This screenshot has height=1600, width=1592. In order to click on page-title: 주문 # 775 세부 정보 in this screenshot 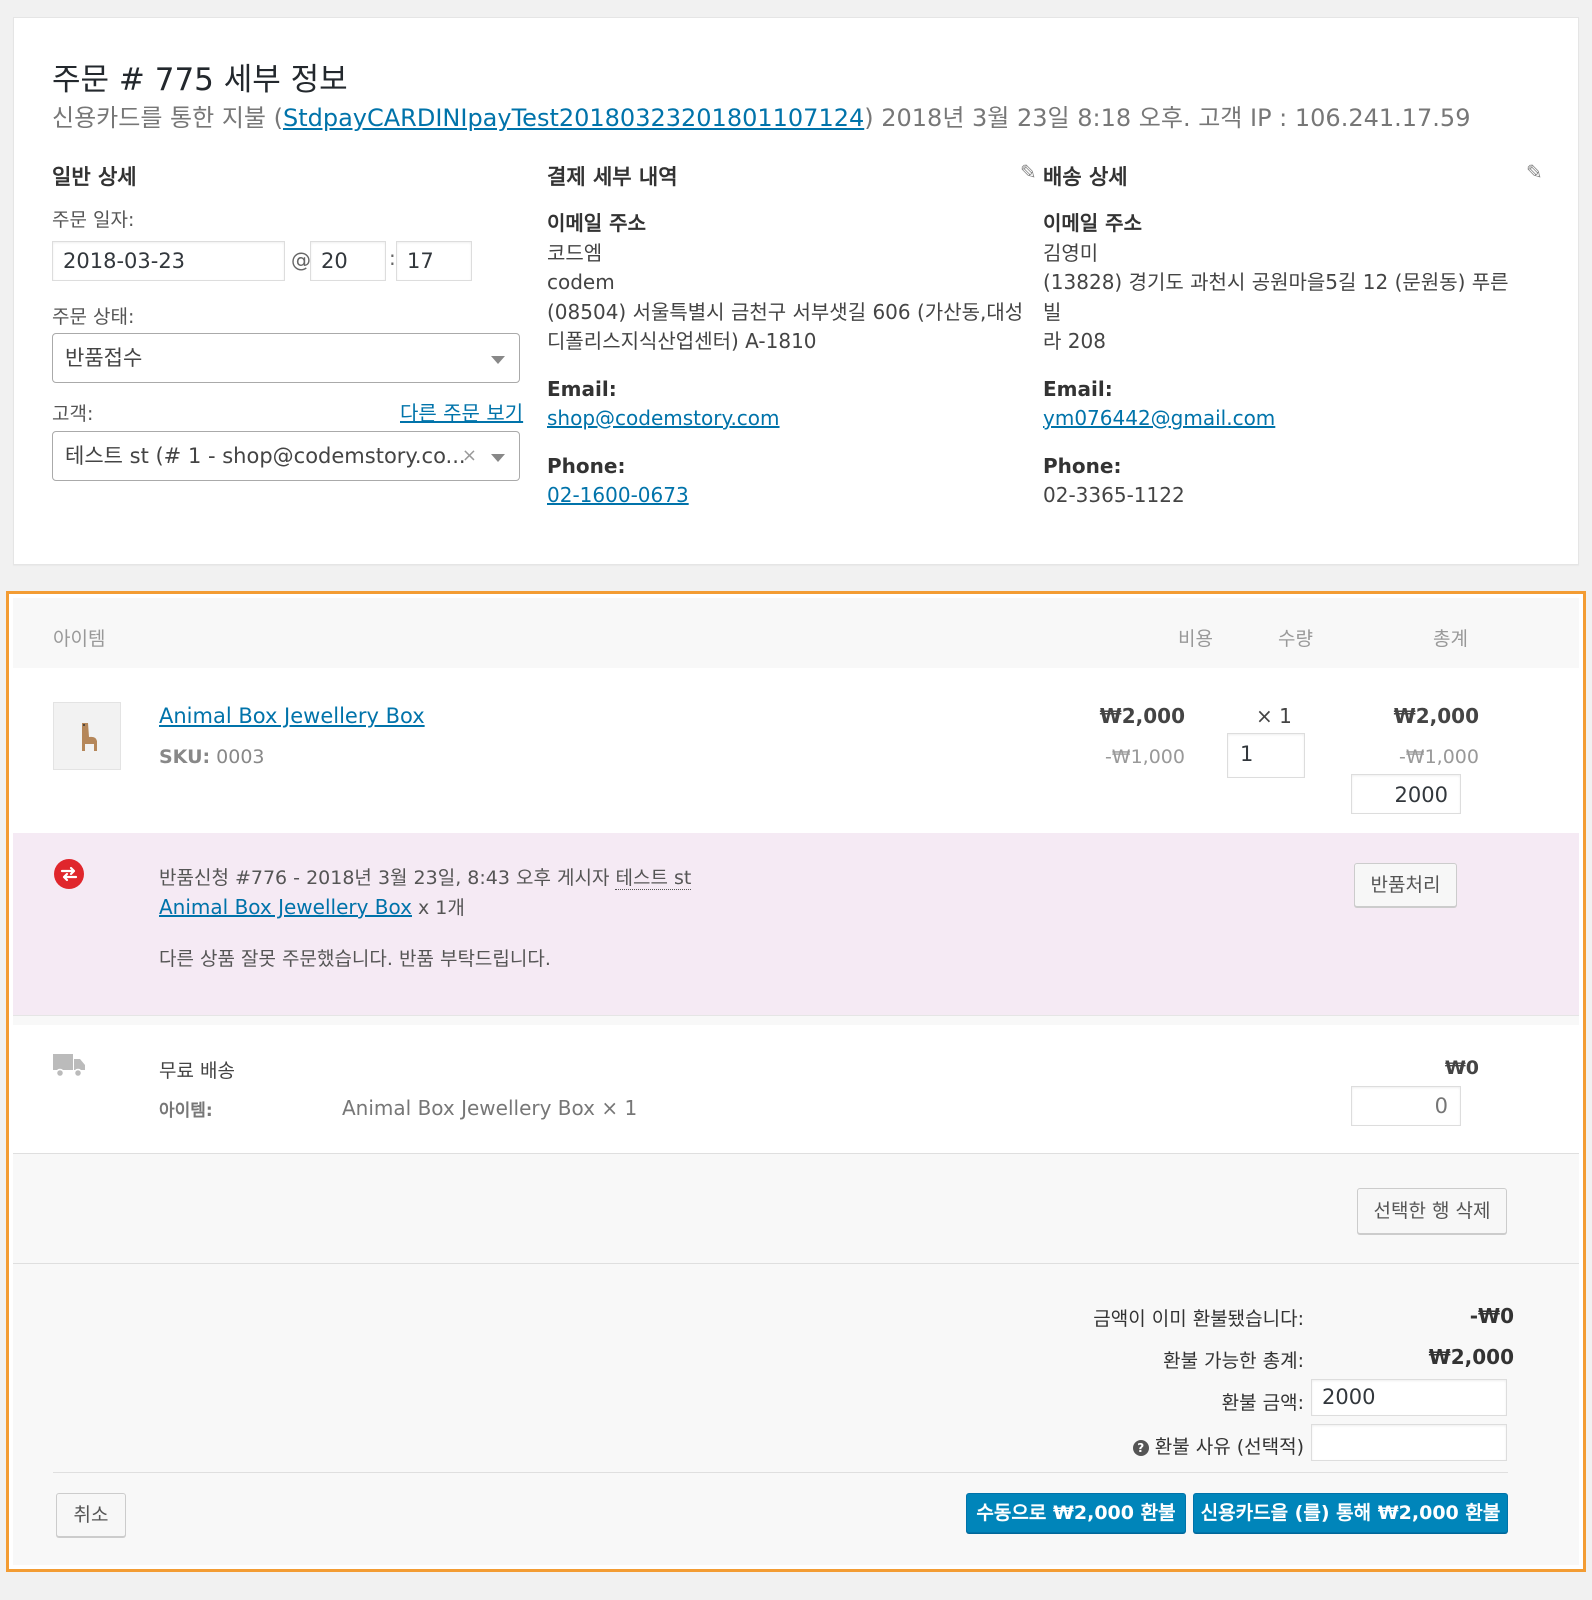, I will do `click(200, 80)`.